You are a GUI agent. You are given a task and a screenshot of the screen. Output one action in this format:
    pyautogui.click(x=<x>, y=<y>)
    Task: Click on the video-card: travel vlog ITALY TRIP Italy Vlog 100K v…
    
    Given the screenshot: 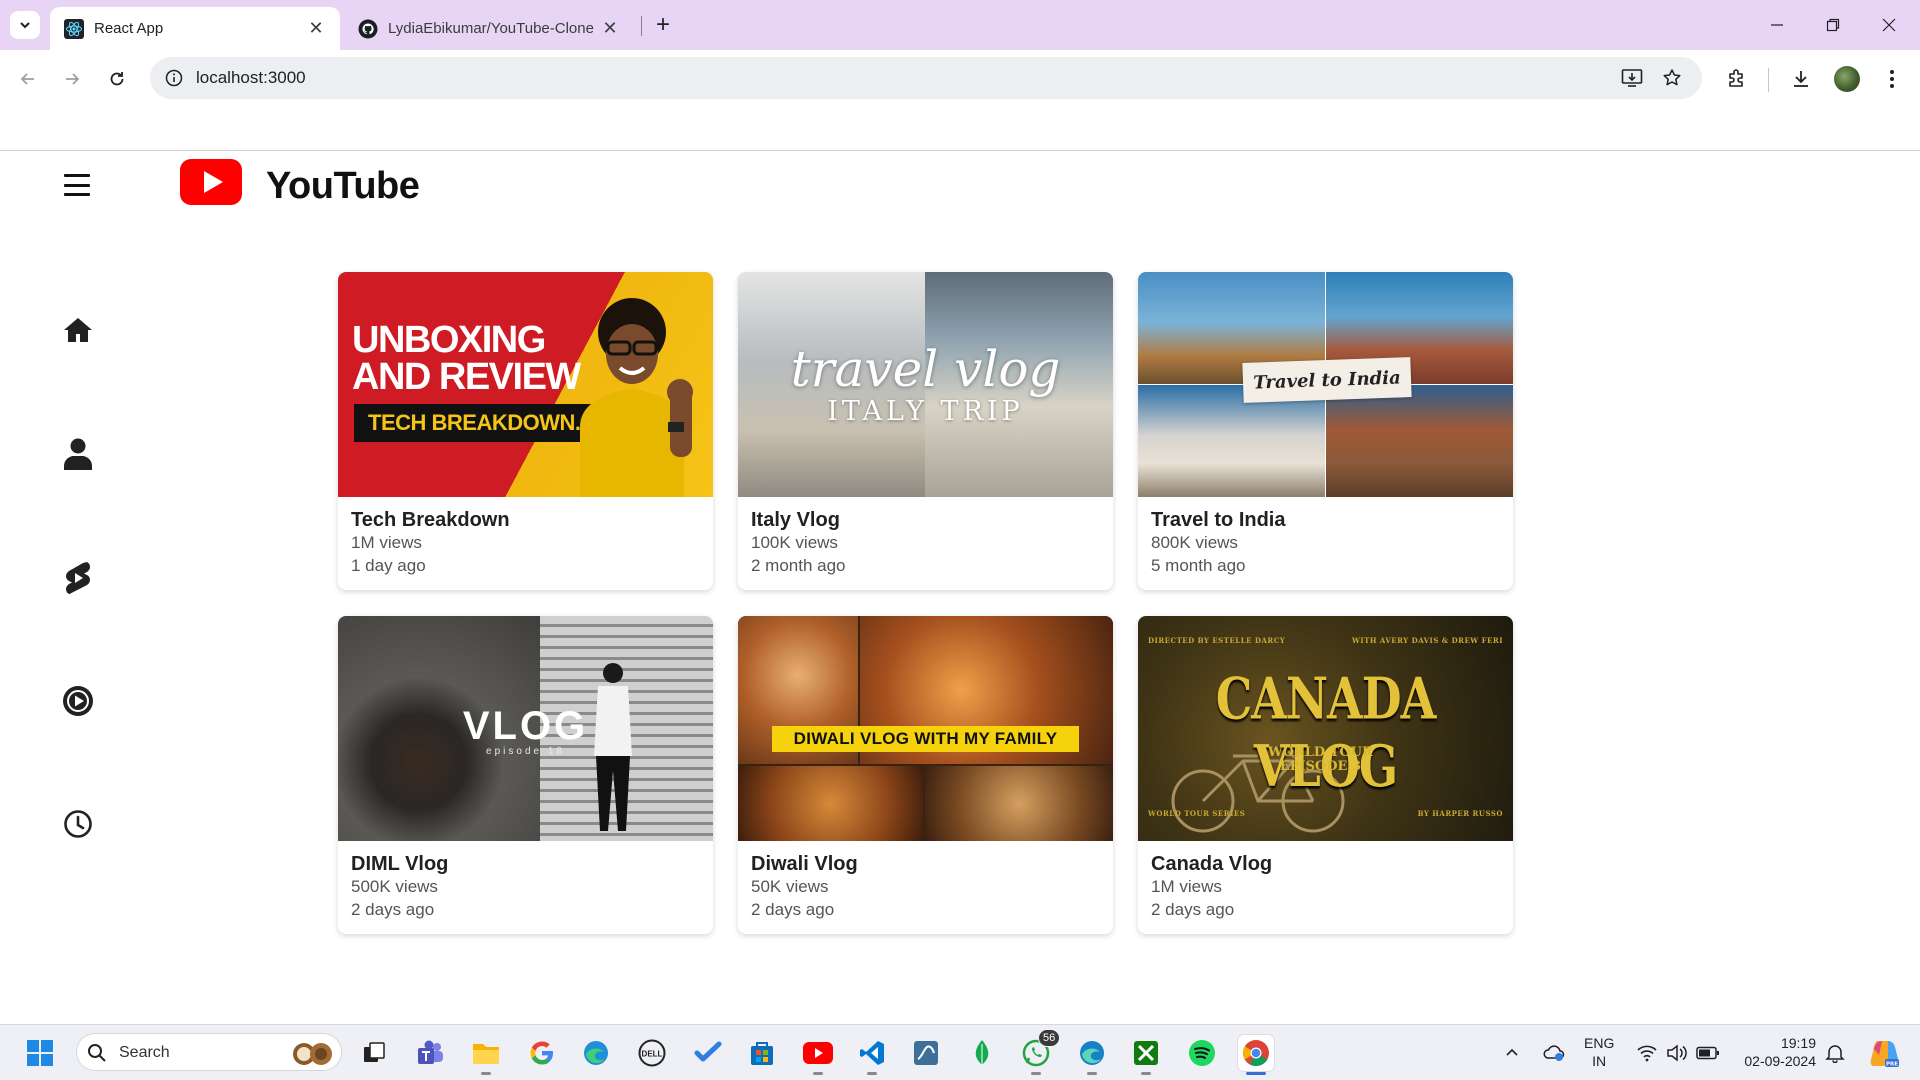 What is the action you would take?
    pyautogui.click(x=925, y=431)
    